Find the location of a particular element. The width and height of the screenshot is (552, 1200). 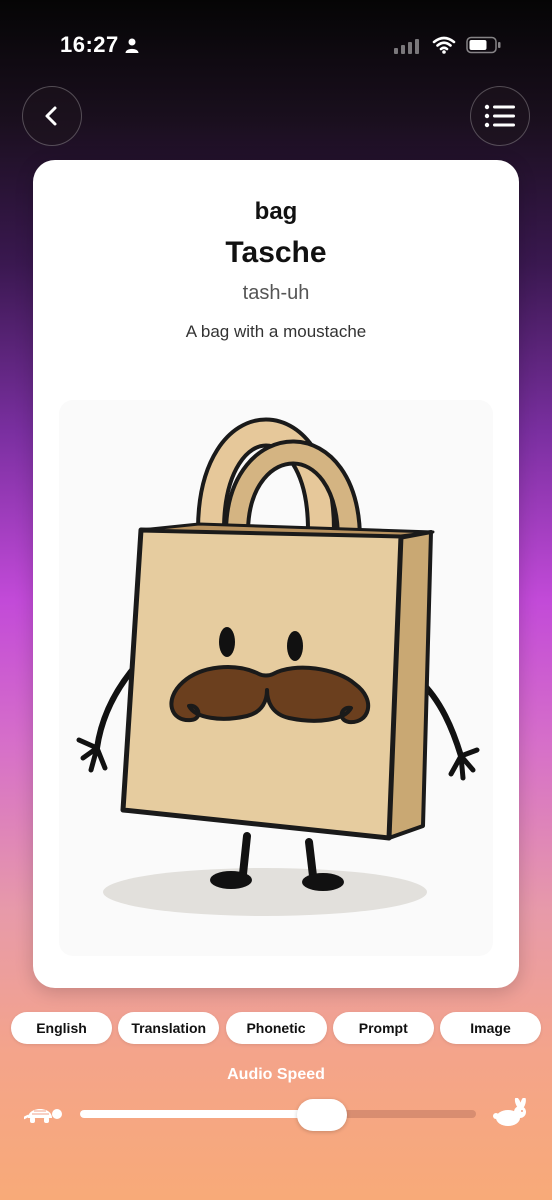

prompt-text: A bag with a moustache is located at coordinates (276, 331).